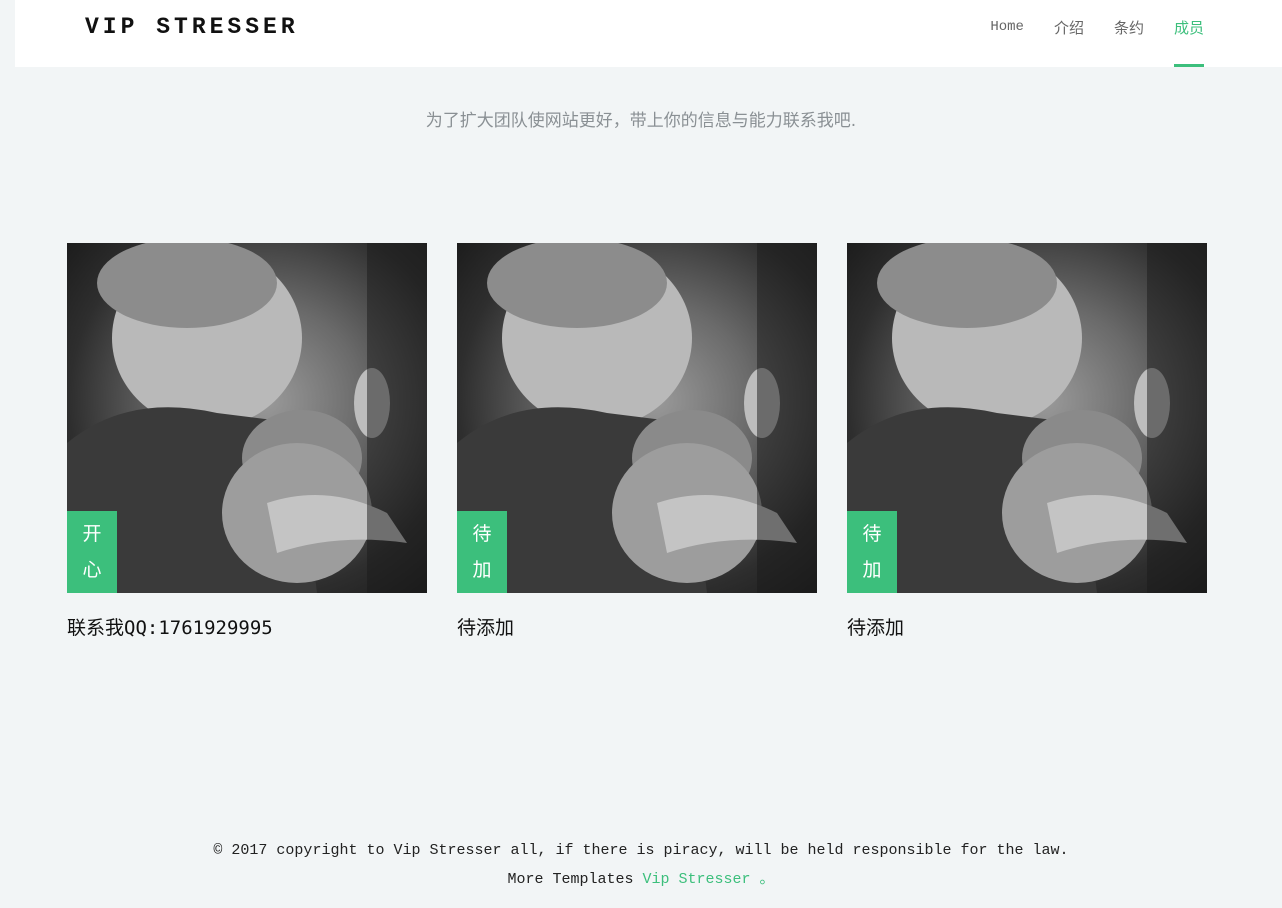  I want to click on member-card: 开 心 联系我QQ:1761929995, so click(247, 441).